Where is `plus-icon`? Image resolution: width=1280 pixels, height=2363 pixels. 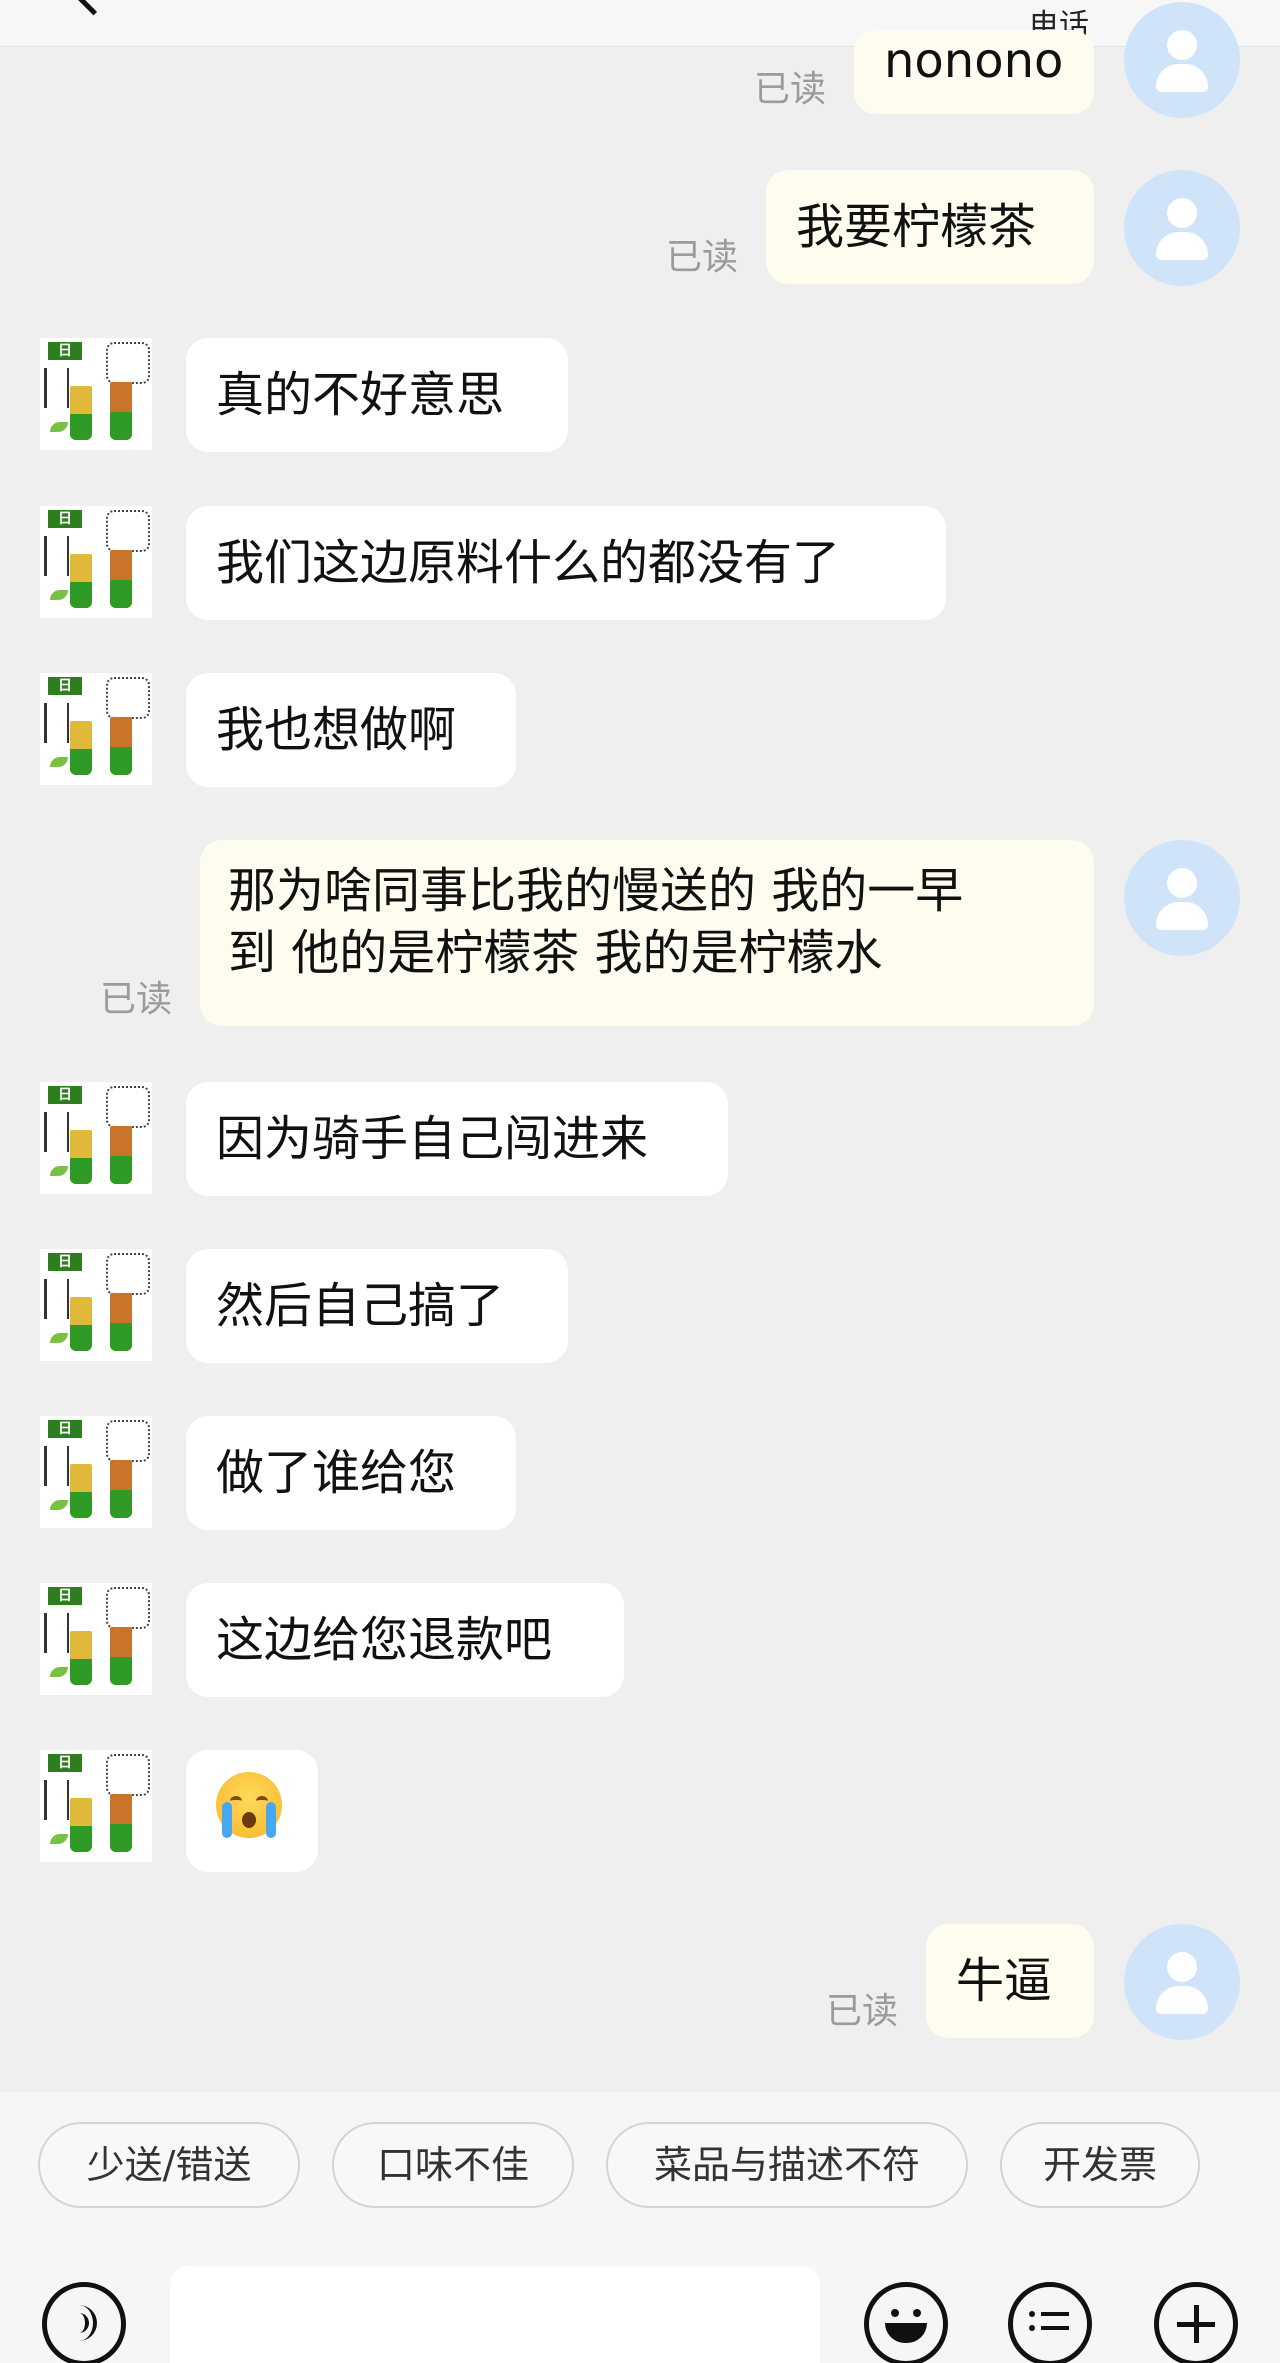 plus-icon is located at coordinates (1196, 2322).